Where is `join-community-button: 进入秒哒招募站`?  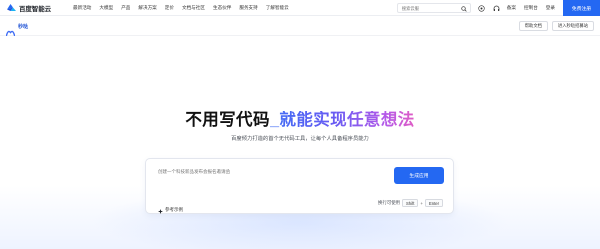 join-community-button: 进入秒哒招募站 is located at coordinates (572, 26).